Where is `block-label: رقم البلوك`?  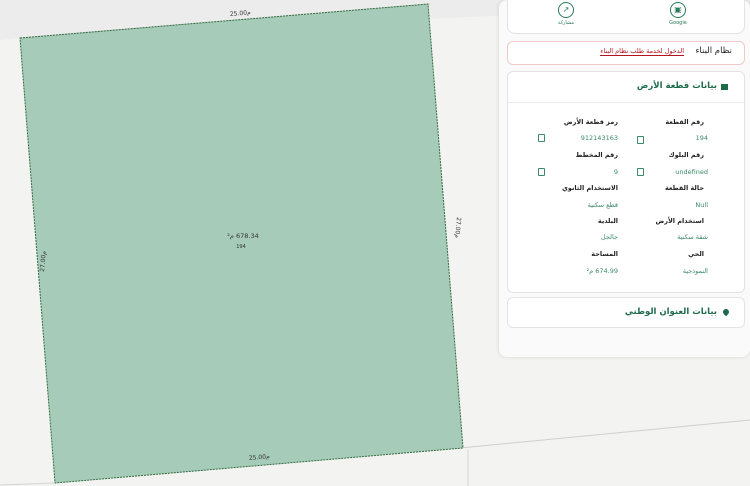 block-label: رقم البلوك is located at coordinates (686, 155).